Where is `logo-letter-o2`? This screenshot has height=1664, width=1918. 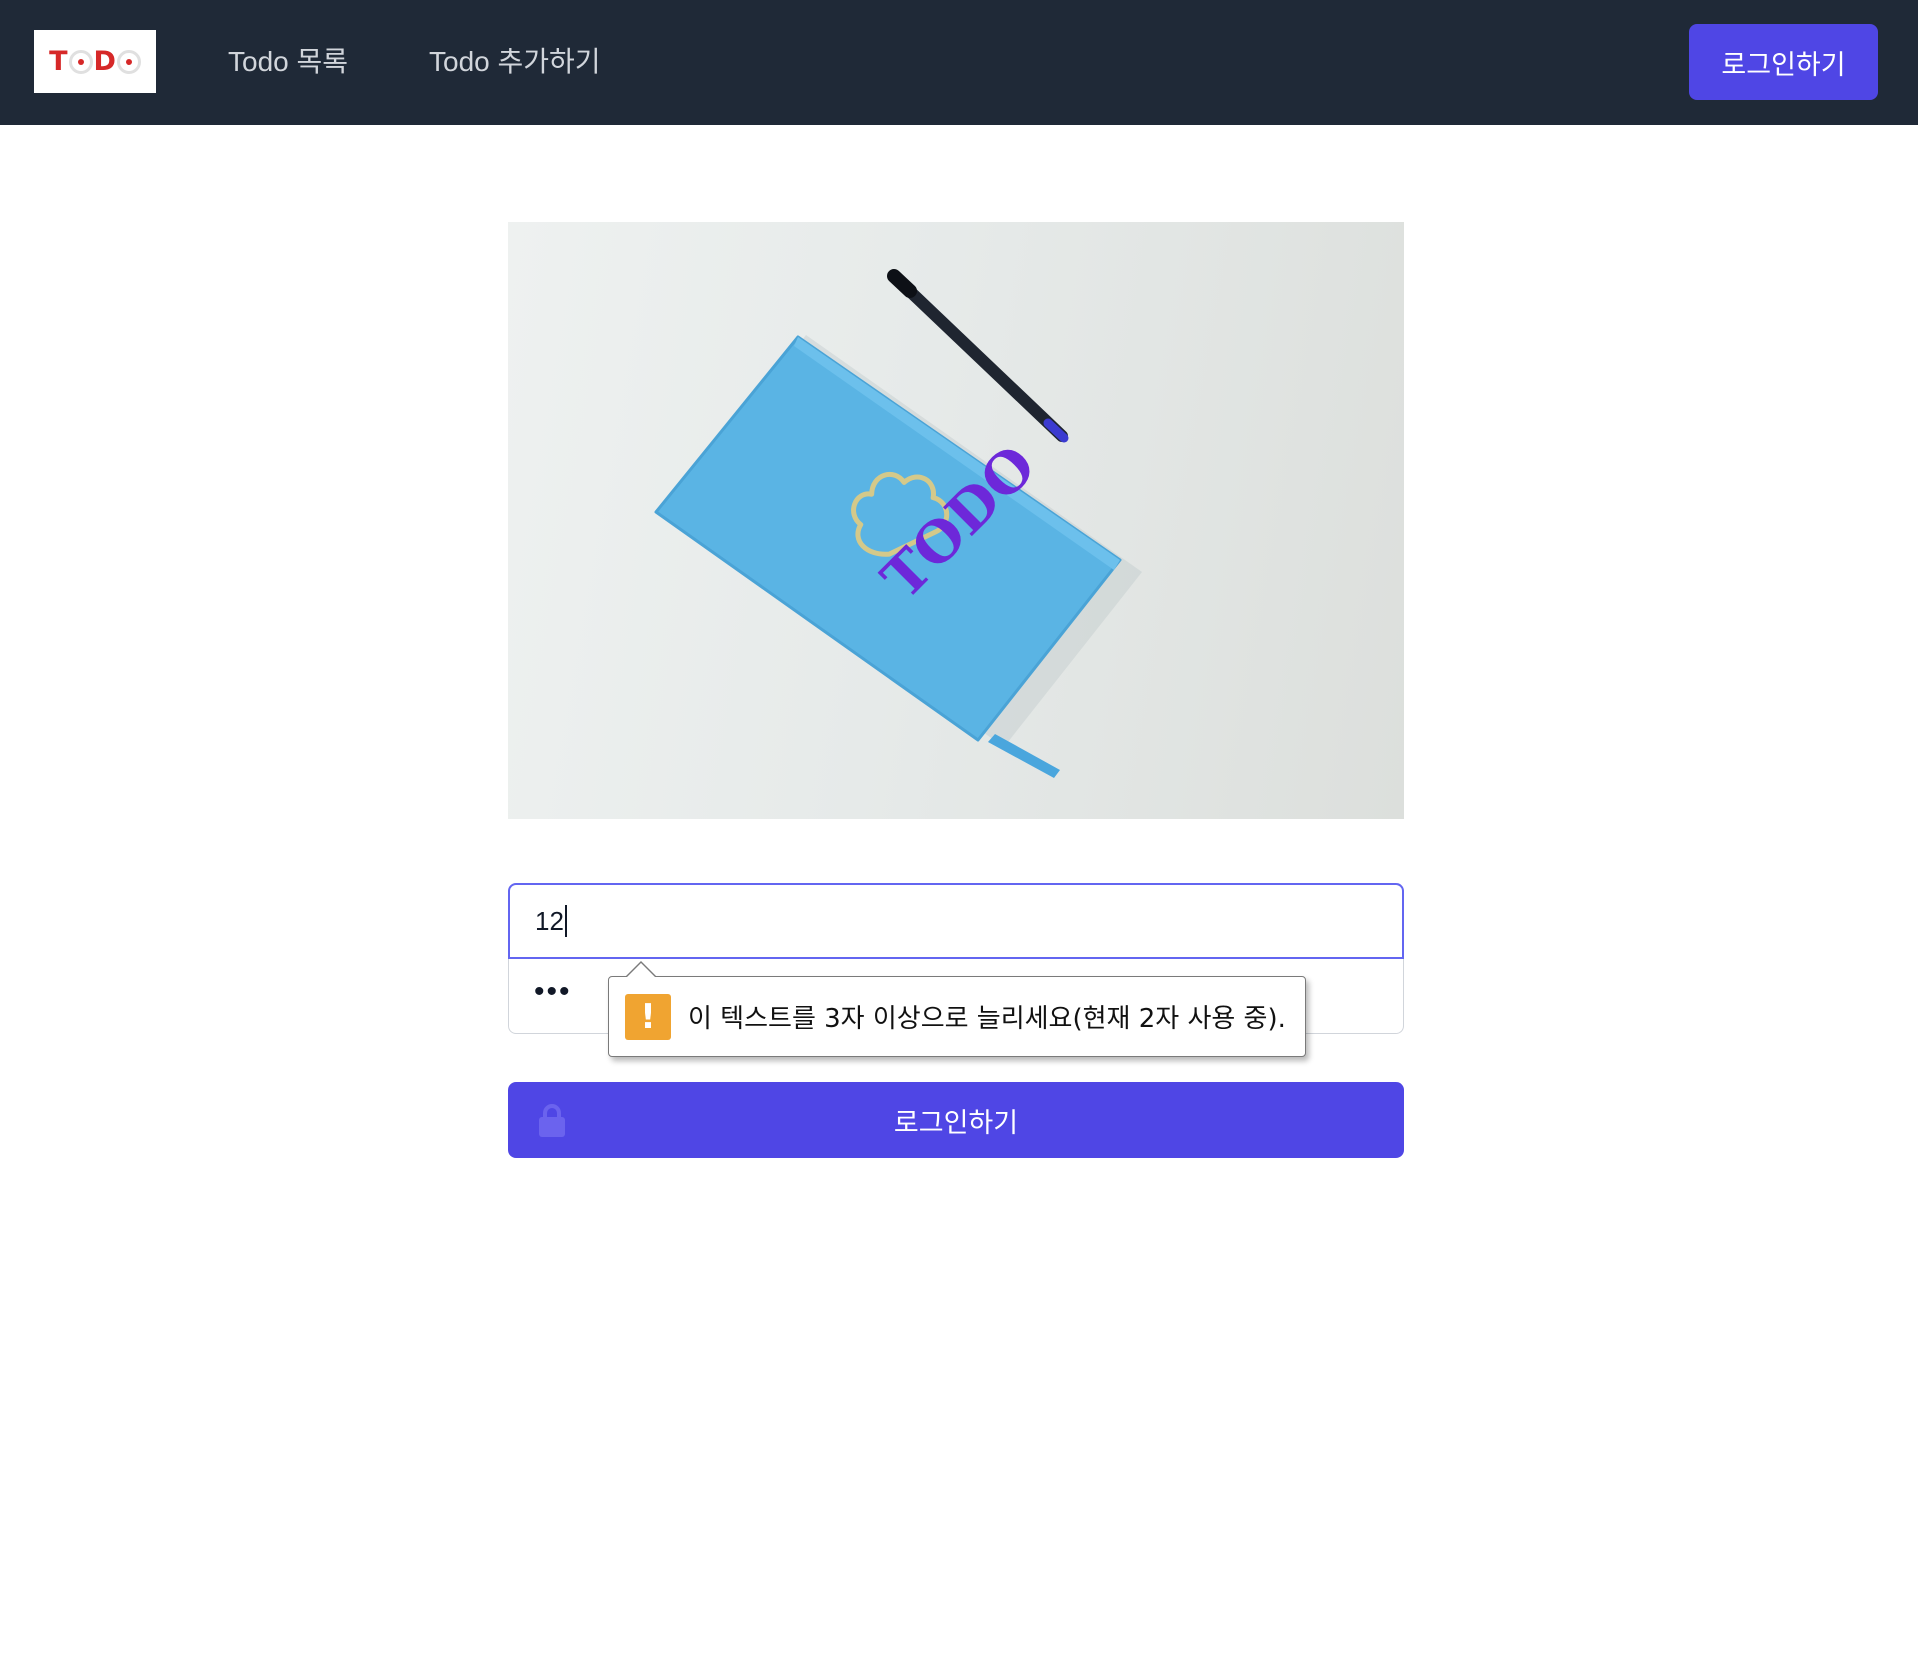 logo-letter-o2 is located at coordinates (128, 61).